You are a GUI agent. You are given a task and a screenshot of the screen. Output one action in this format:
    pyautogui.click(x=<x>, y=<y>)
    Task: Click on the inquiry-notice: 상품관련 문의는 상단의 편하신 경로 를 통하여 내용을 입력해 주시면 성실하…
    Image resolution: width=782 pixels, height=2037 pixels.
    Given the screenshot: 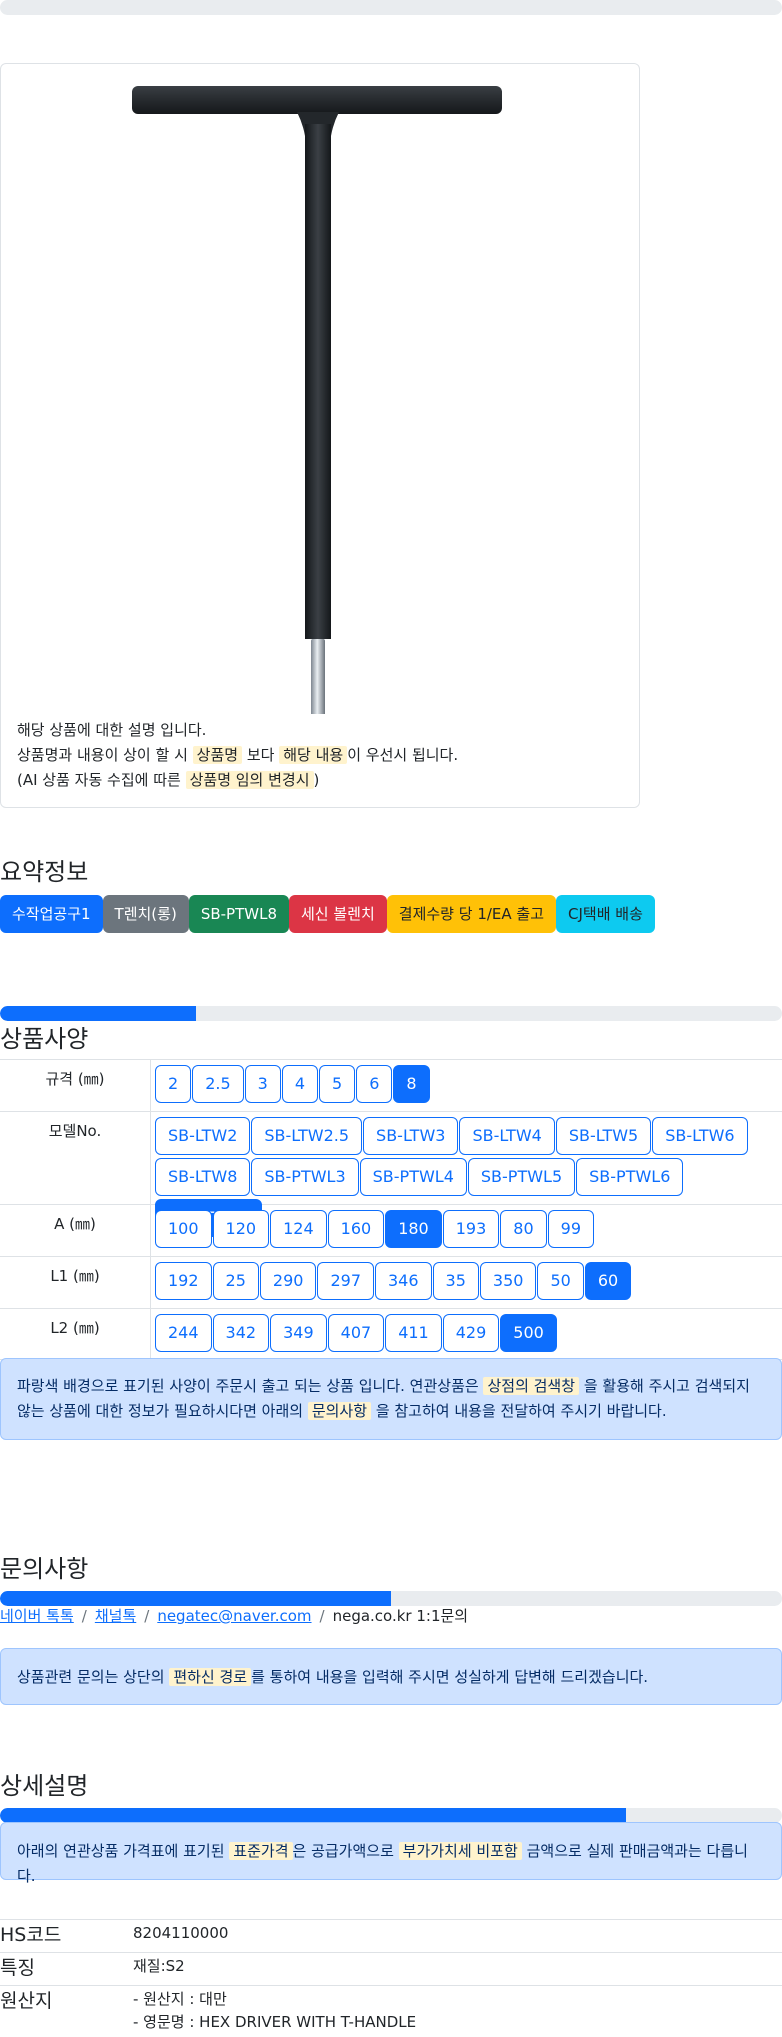 What is the action you would take?
    pyautogui.click(x=391, y=1676)
    